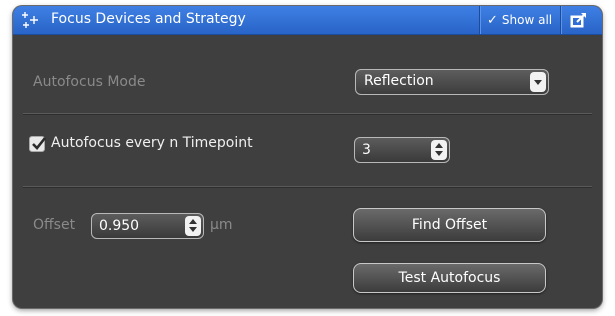 The image size is (615, 316). I want to click on autofocus-mode-label: Autofocus Mode, so click(89, 82).